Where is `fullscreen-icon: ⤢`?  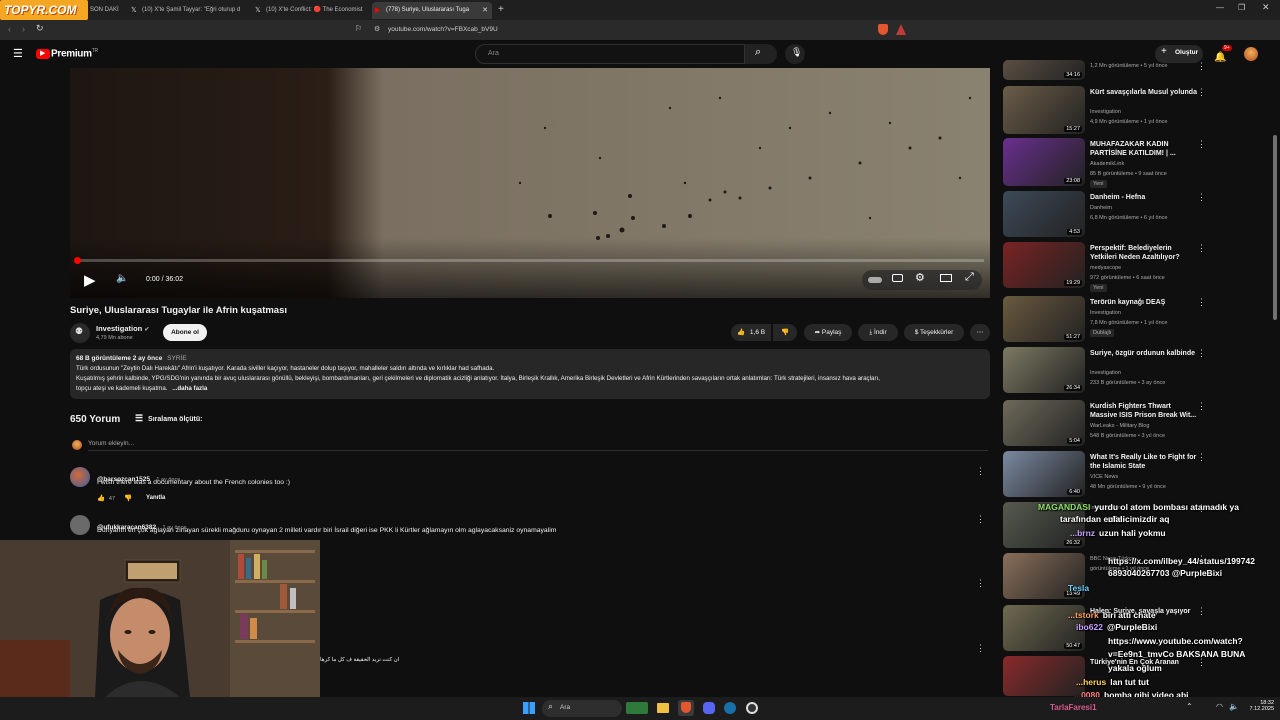 fullscreen-icon: ⤢ is located at coordinates (969, 277).